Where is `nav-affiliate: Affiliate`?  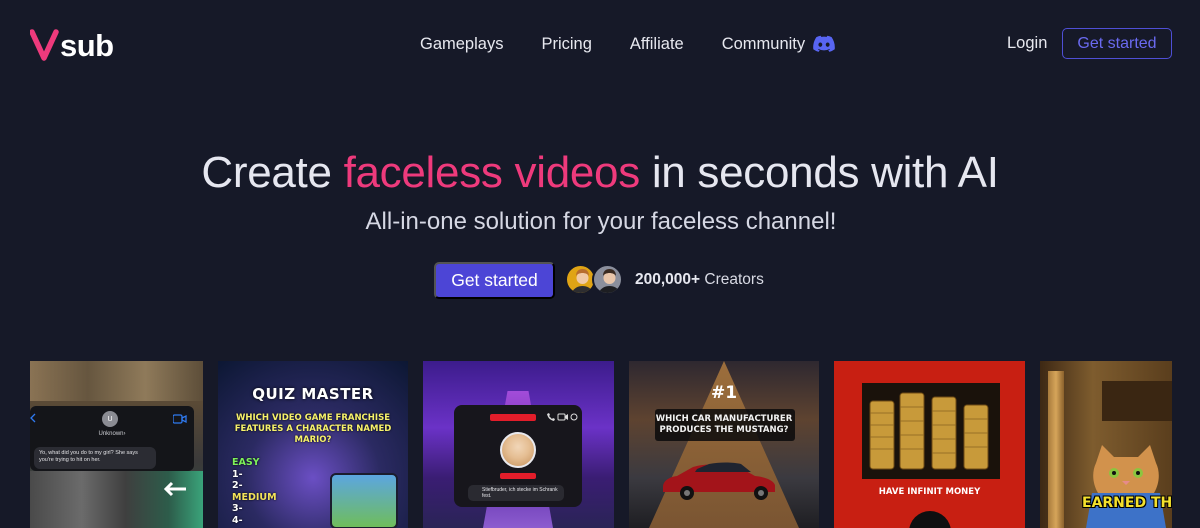
nav-affiliate: Affiliate is located at coordinates (657, 44).